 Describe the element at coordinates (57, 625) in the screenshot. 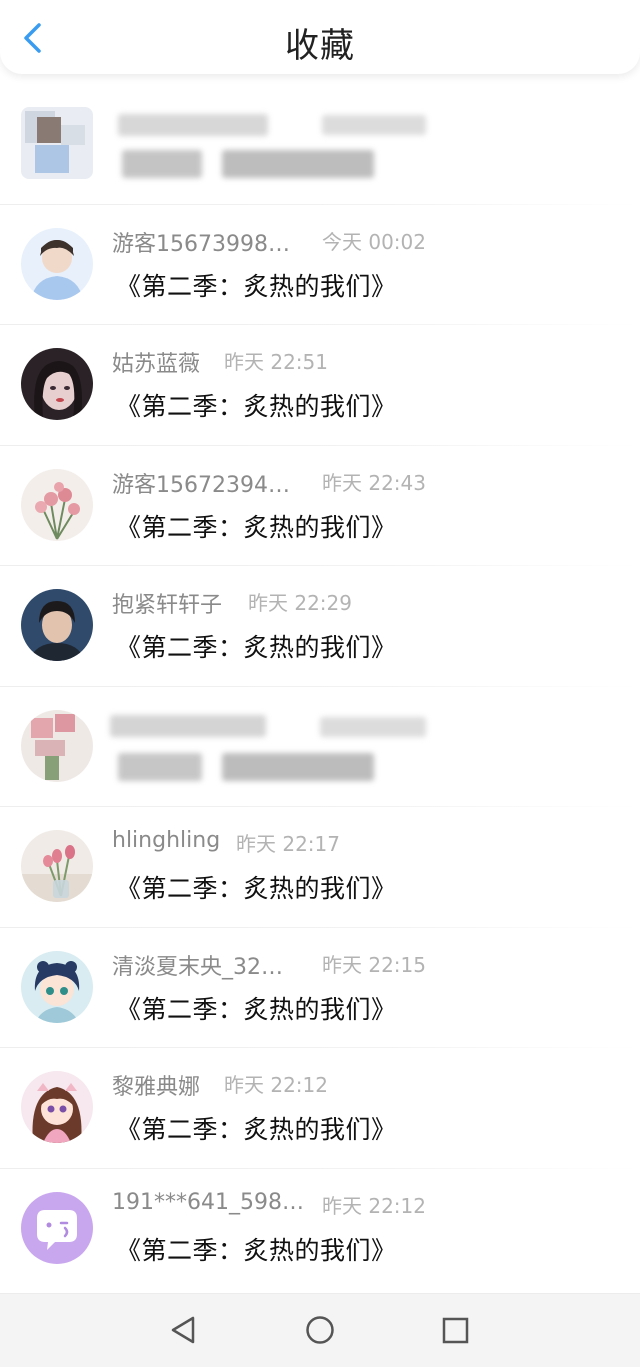

I see `young-man-portrait-avatar` at that location.